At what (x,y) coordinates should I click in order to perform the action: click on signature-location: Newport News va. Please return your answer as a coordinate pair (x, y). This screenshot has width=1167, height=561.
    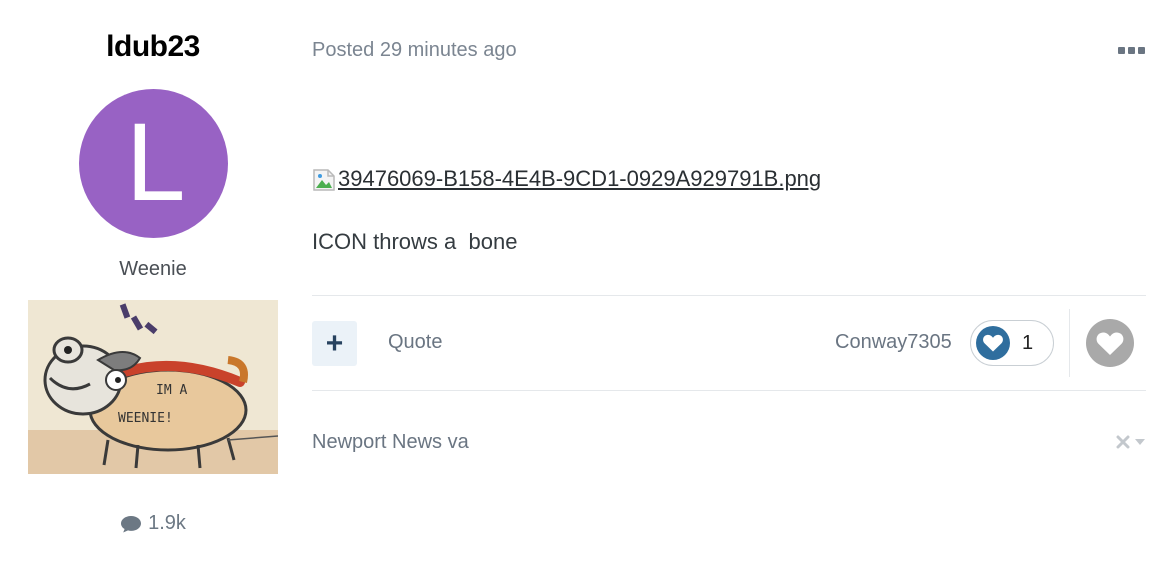
    Looking at the image, I should click on (390, 442).